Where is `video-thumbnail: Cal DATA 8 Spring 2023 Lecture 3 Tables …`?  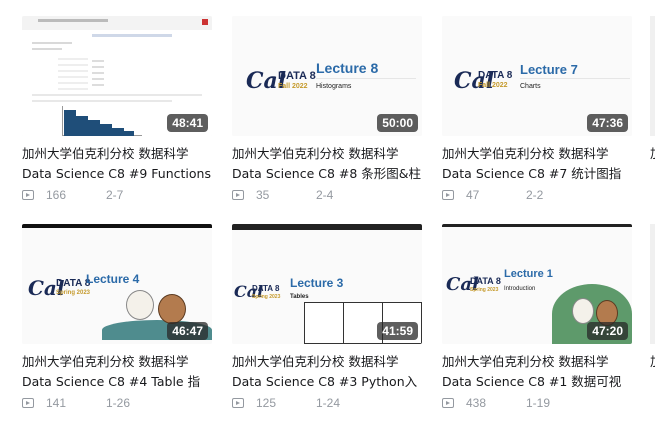
video-thumbnail: Cal DATA 8 Spring 2023 Lecture 3 Tables … is located at coordinates (327, 284).